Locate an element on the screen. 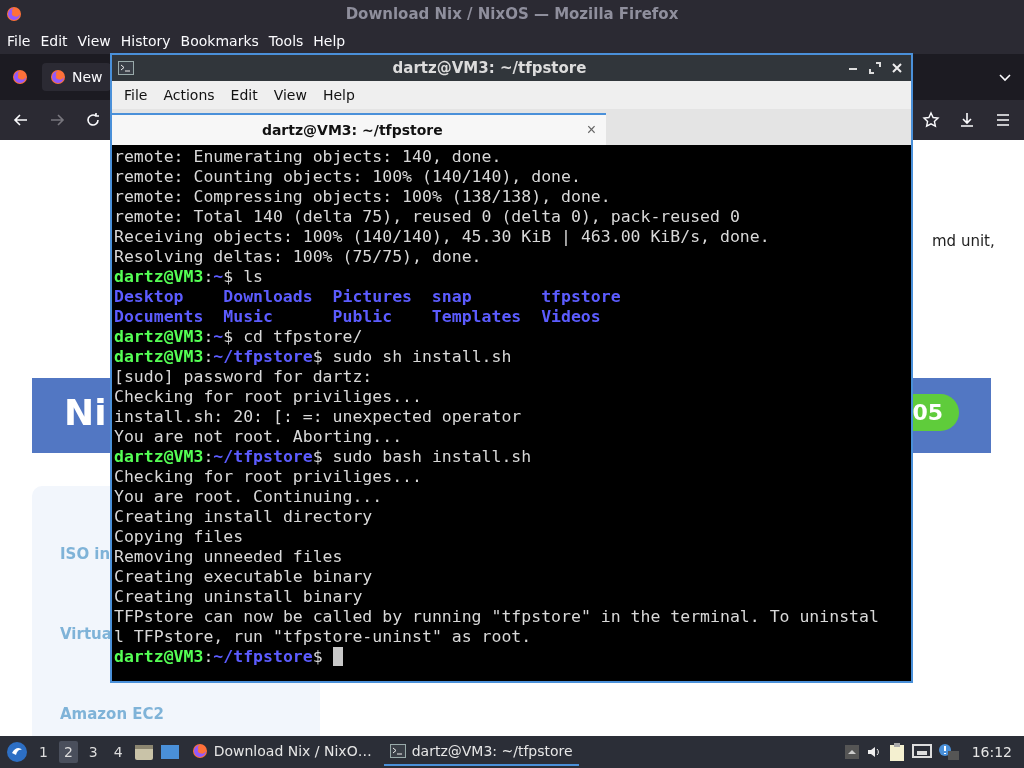  start-menu-icon is located at coordinates (17, 752).